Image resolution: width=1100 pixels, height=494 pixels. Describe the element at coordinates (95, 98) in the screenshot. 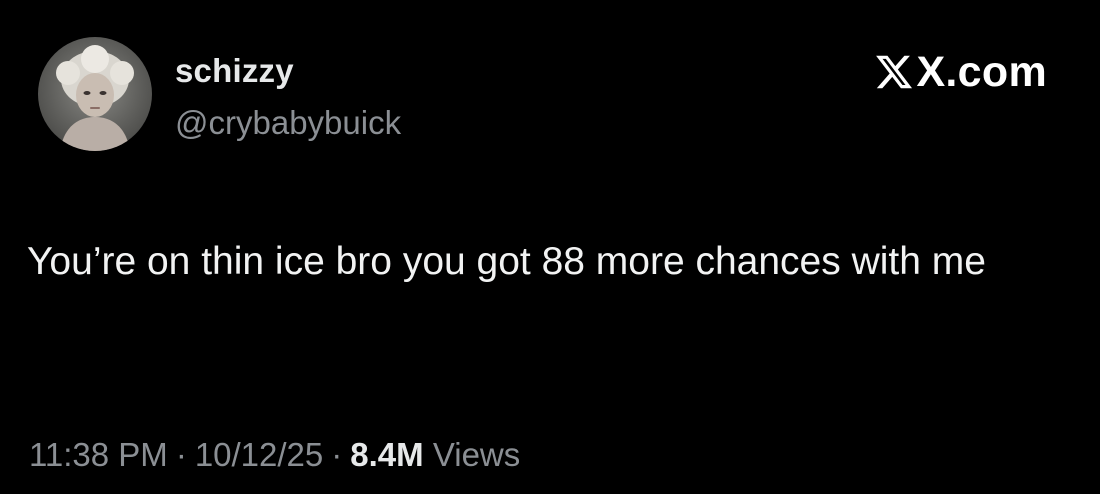

I see `avatar-image` at that location.